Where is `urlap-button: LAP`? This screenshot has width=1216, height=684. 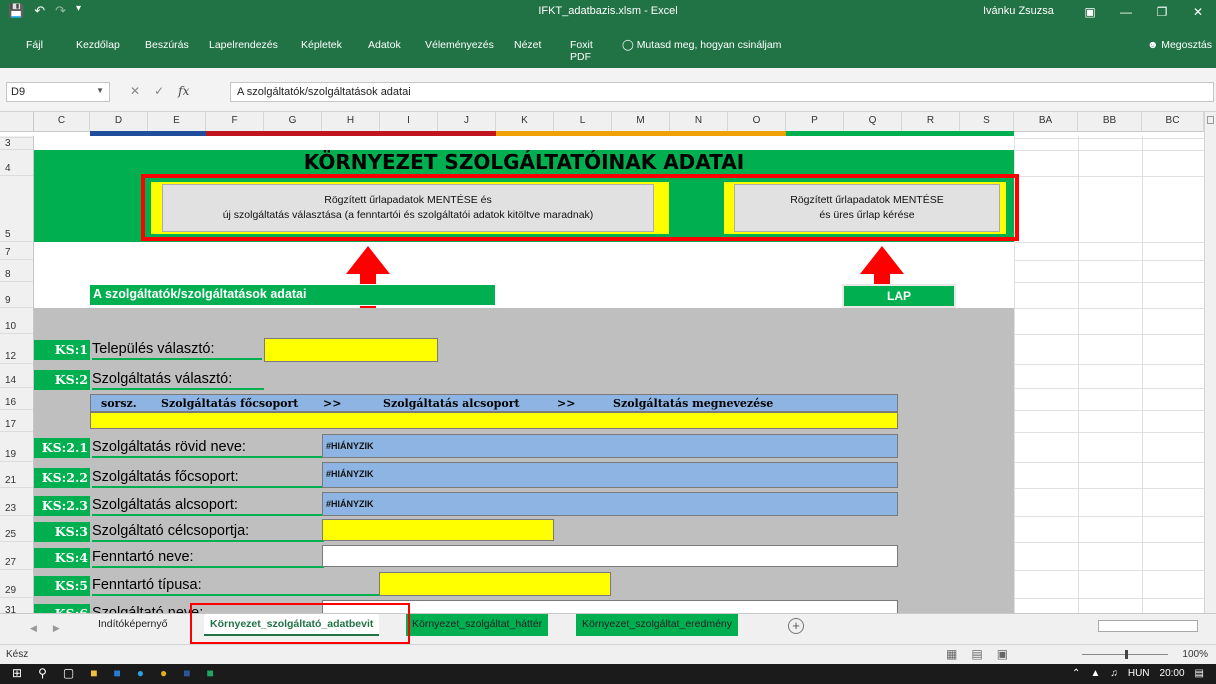 urlap-button: LAP is located at coordinates (899, 296).